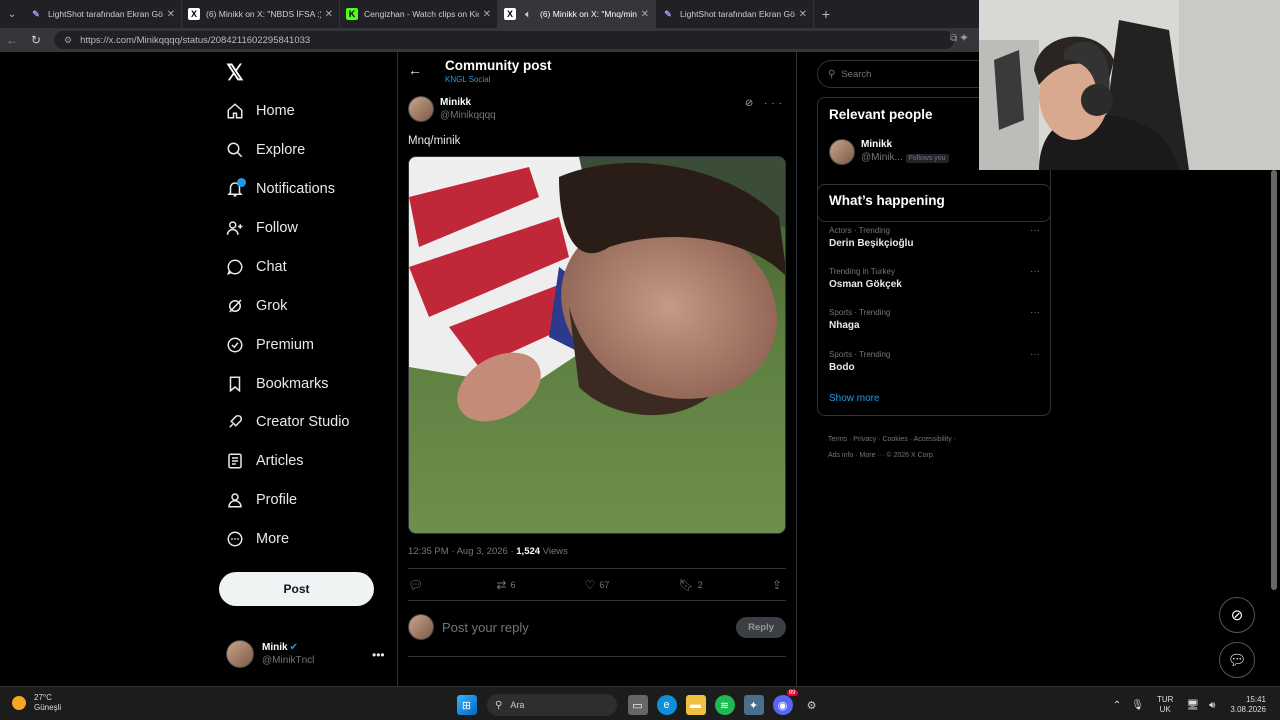  Describe the element at coordinates (865, 278) in the screenshot. I see `trend-item: Trending in Turkey Osman Gökçek` at that location.